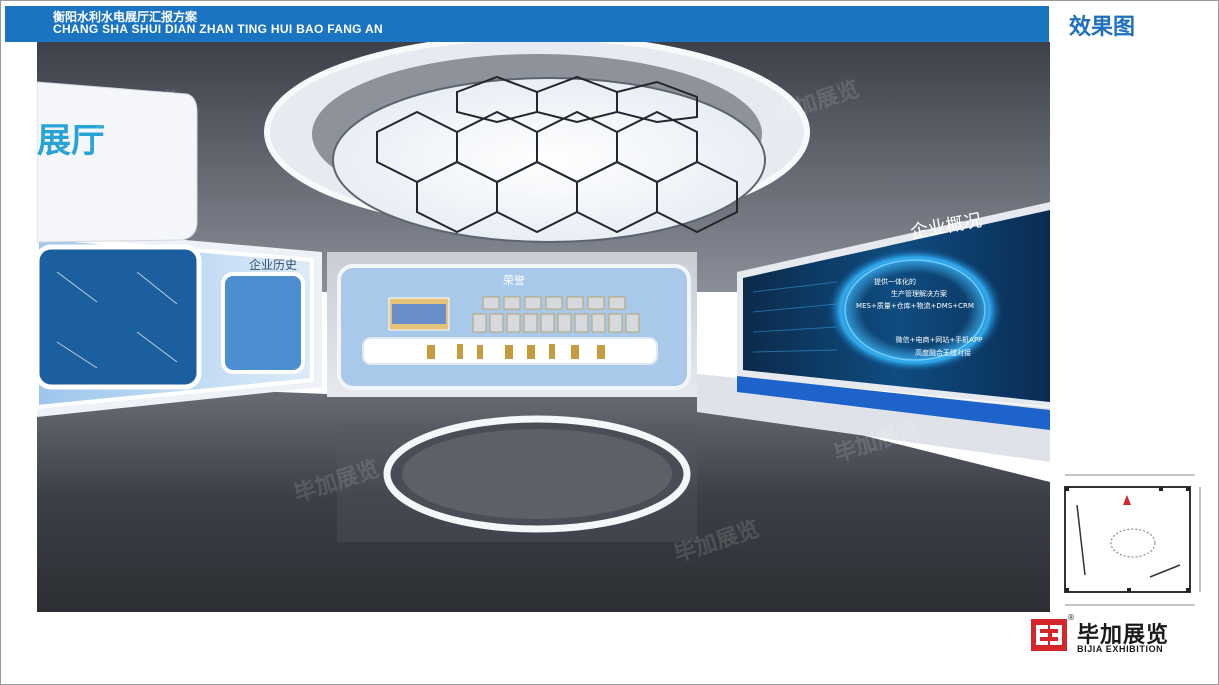  What do you see at coordinates (939, 339) in the screenshot?
I see `screen-line-4: 微信+电商+网站+手机APP` at bounding box center [939, 339].